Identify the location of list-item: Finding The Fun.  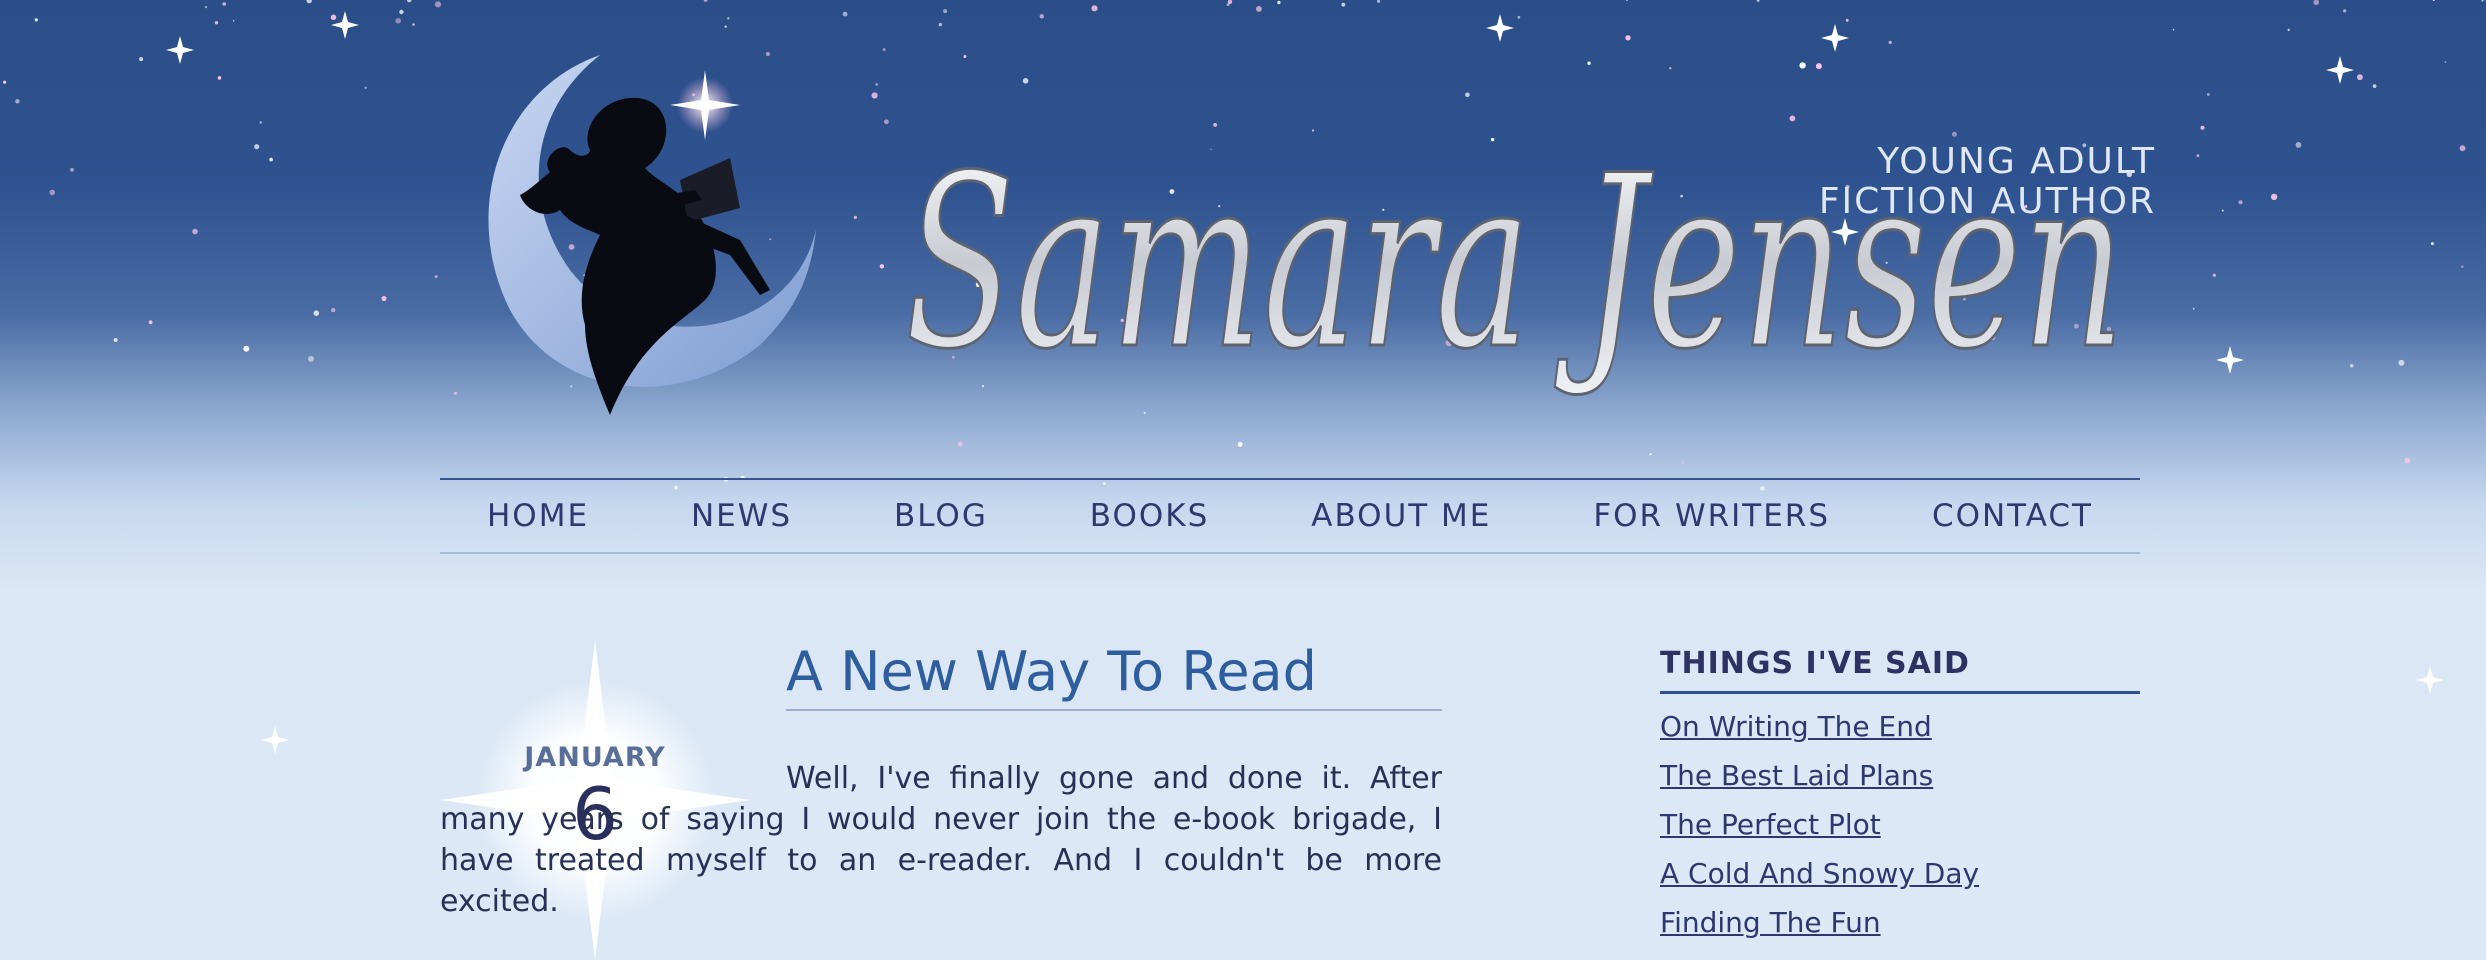
(1900, 930).